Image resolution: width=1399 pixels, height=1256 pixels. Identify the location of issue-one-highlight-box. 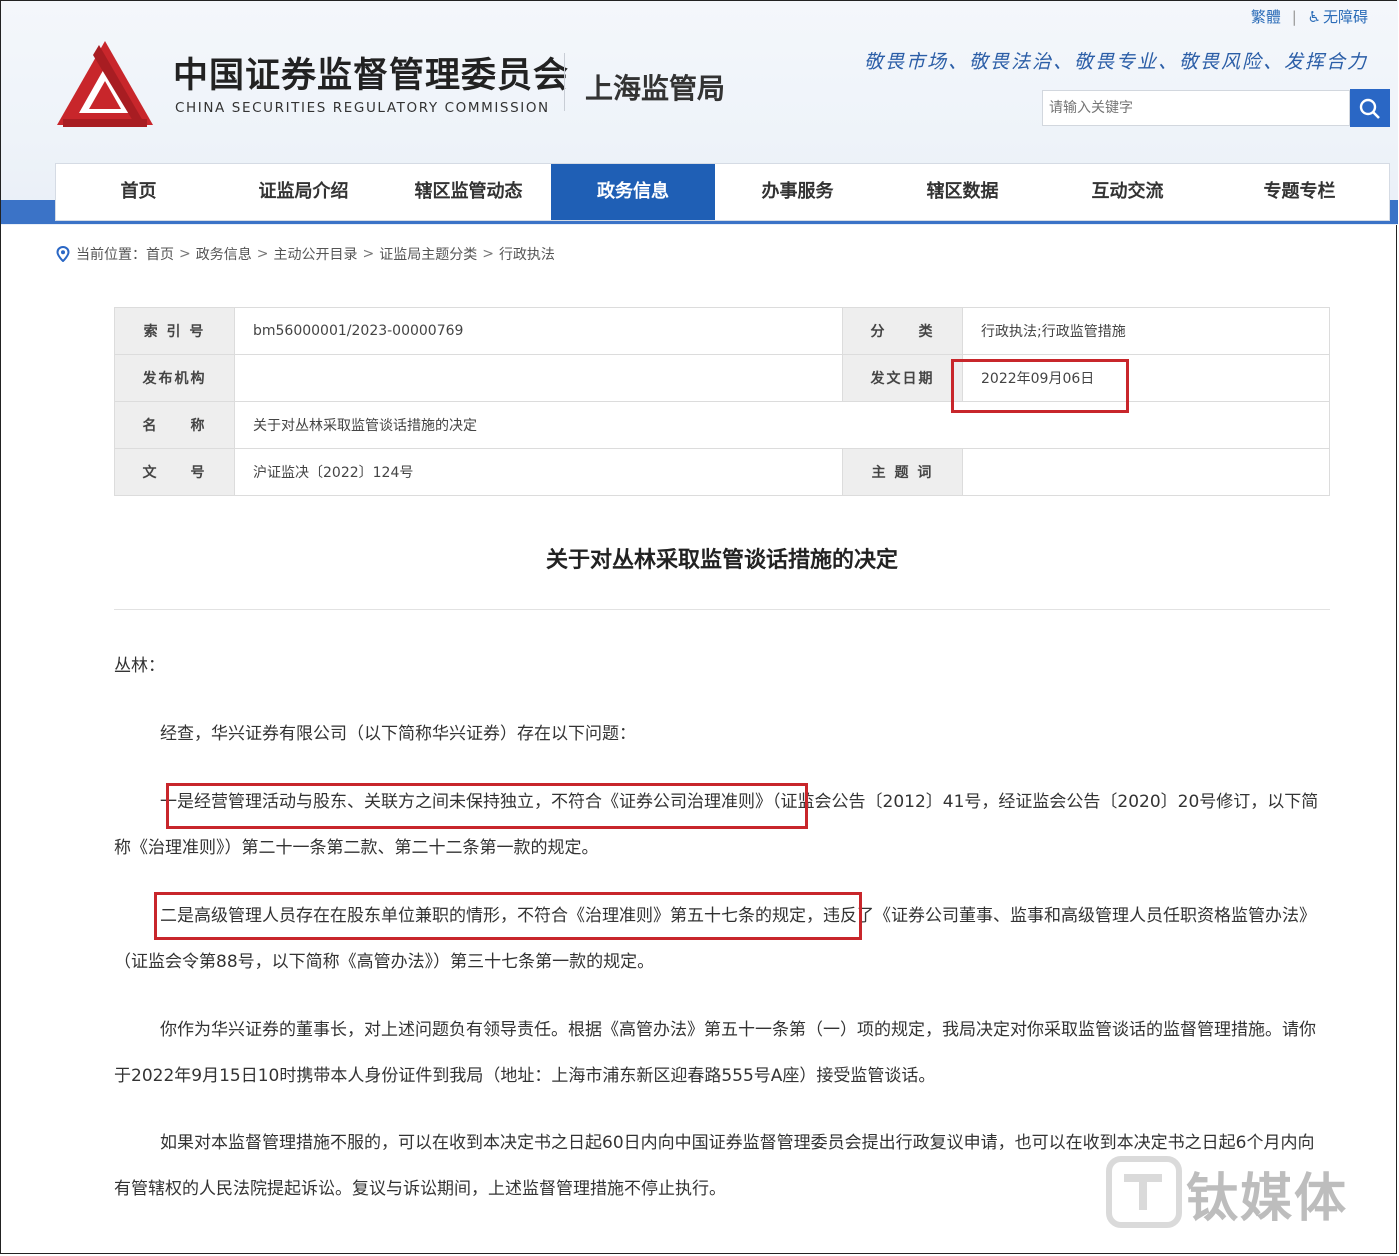
(487, 806).